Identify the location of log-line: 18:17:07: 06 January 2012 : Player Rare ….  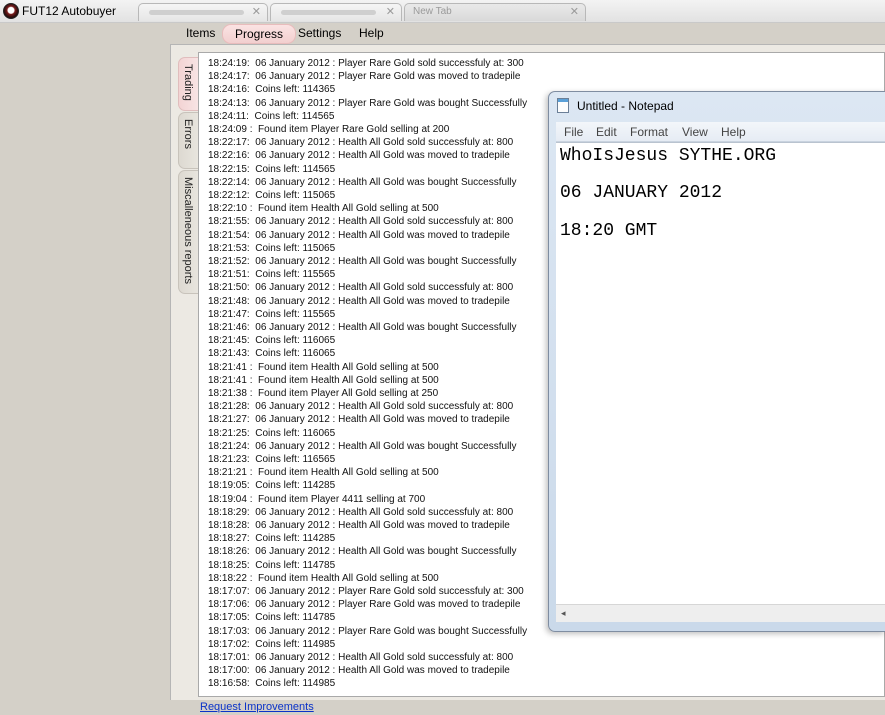
(366, 591).